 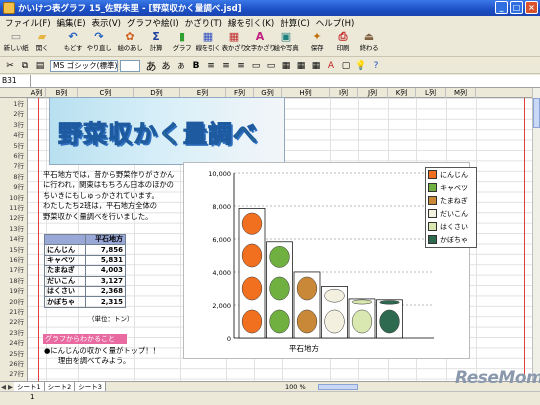 What do you see at coordinates (85, 302) in the screenshot?
I see `table-row: かぼちゃ 2,315` at bounding box center [85, 302].